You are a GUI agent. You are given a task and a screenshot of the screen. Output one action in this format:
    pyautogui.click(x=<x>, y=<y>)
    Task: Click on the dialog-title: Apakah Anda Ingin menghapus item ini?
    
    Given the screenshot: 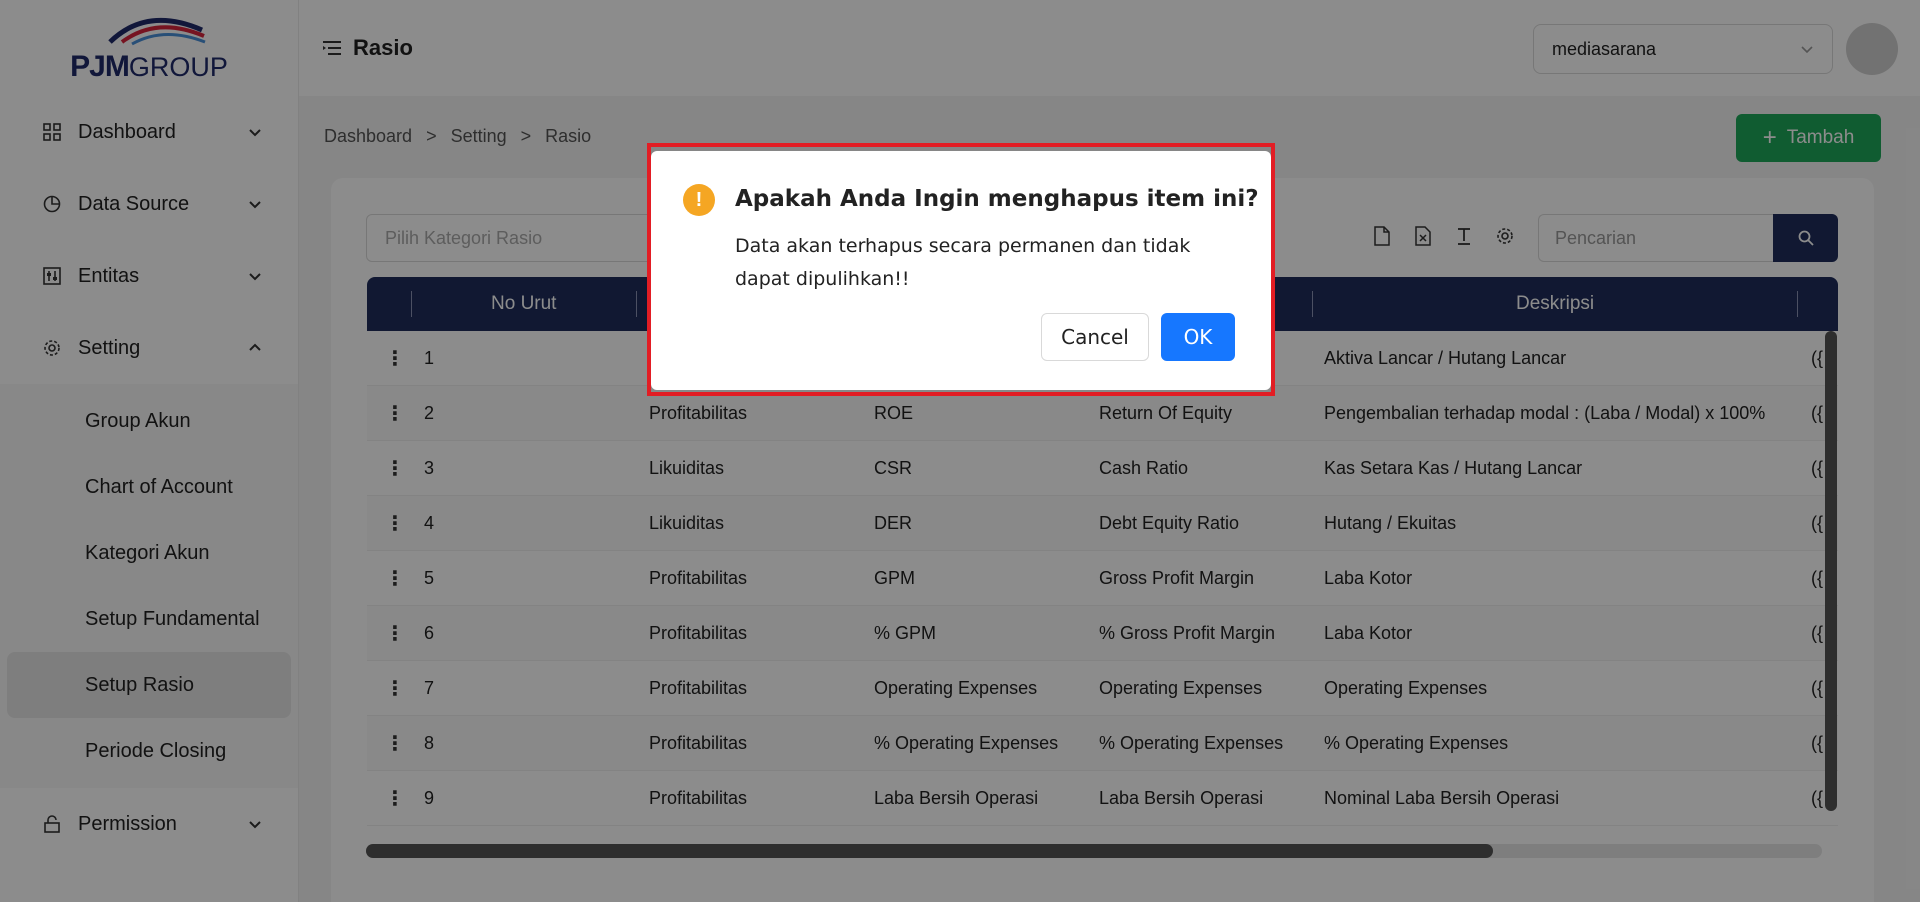 What is the action you would take?
    pyautogui.click(x=997, y=199)
    